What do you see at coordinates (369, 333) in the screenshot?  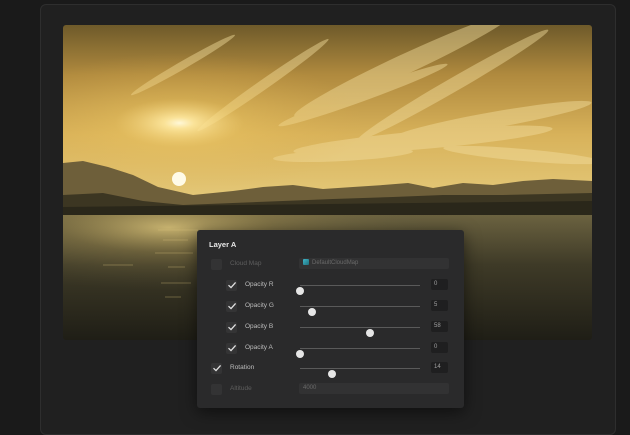 I see `opacity-b-slider-thumb` at bounding box center [369, 333].